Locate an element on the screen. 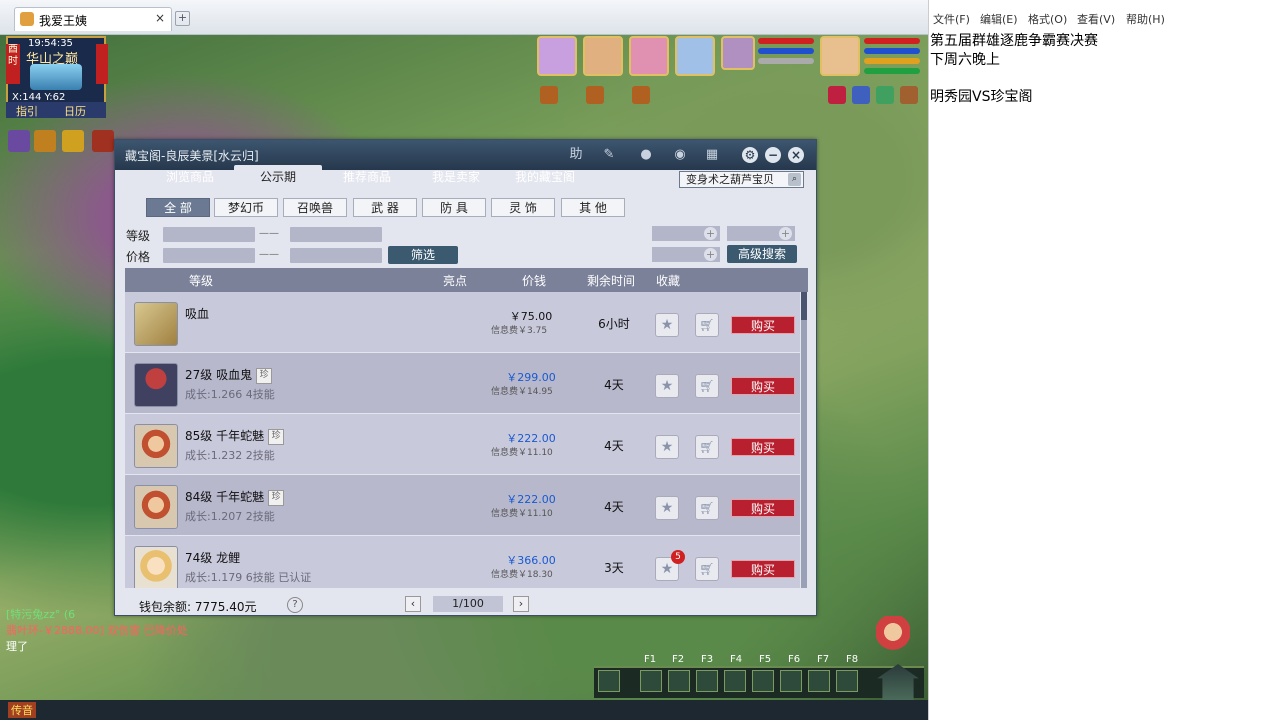  help-icon: 助 is located at coordinates (576, 155).